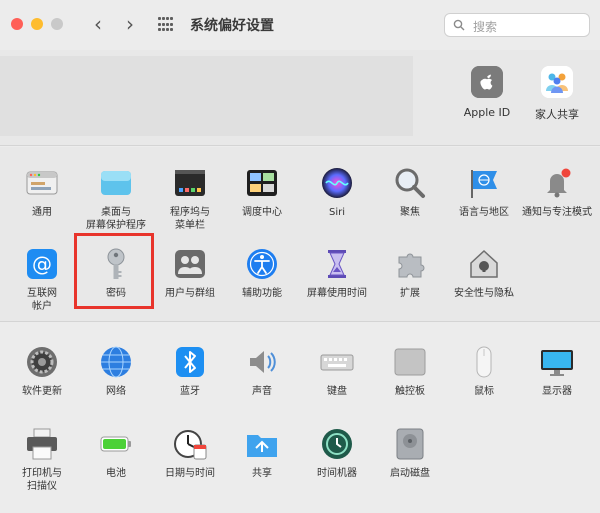 This screenshot has width=600, height=513. Describe the element at coordinates (37, 24) in the screenshot. I see `minimize-window-button` at that location.